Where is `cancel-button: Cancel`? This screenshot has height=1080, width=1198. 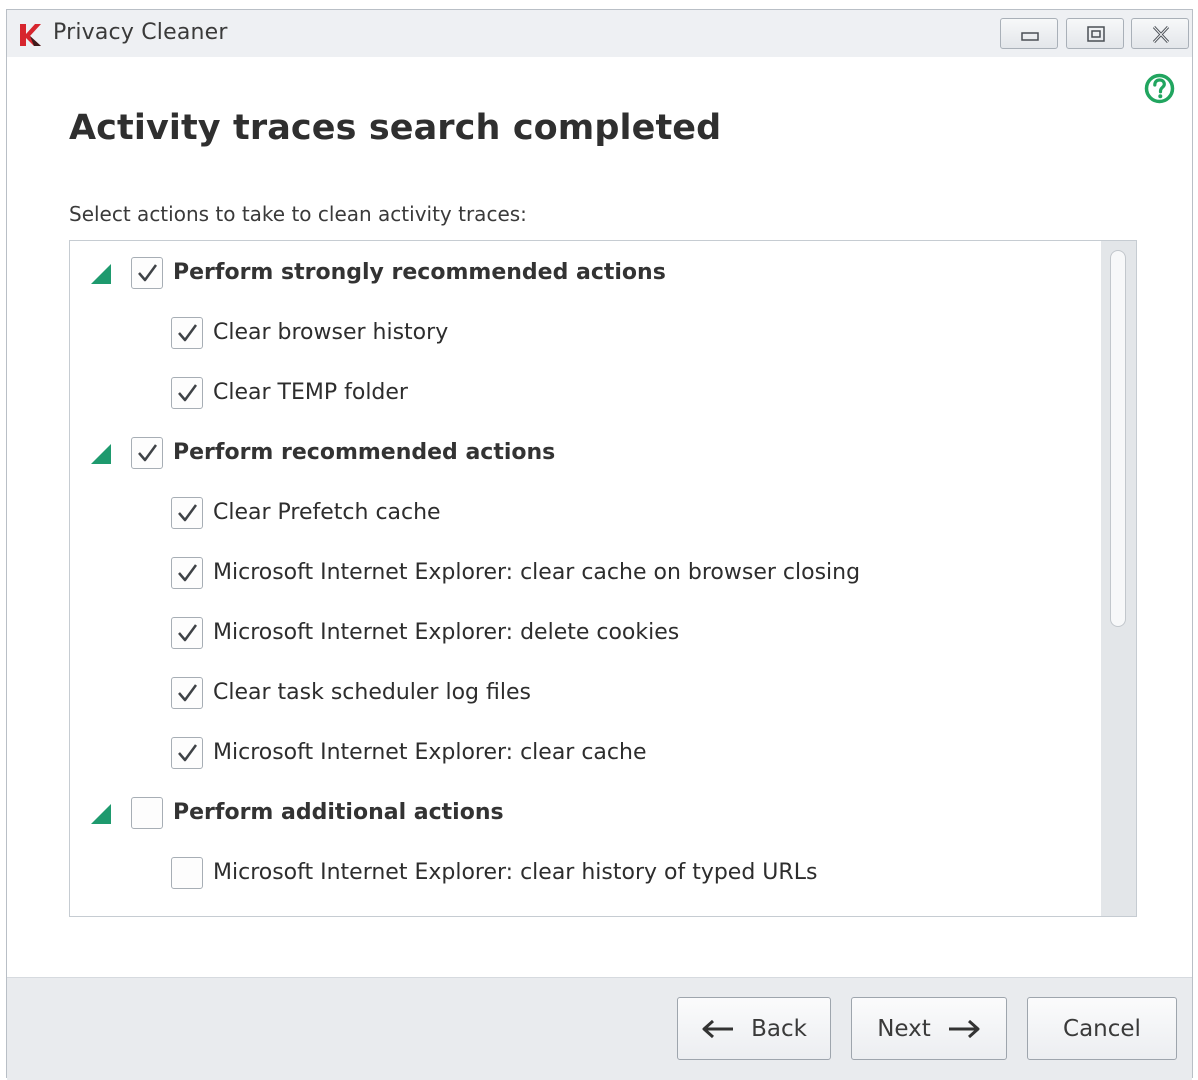 cancel-button: Cancel is located at coordinates (1102, 1028).